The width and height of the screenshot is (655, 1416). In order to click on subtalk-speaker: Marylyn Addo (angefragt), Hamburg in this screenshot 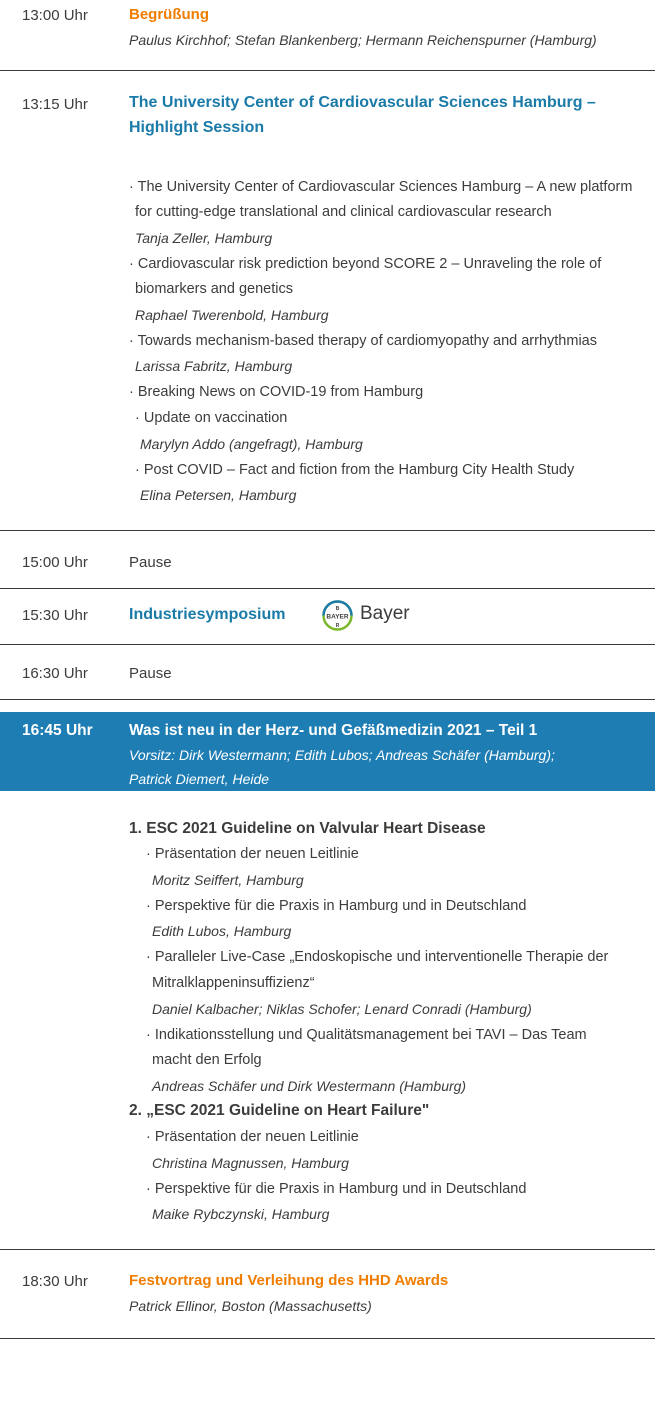, I will do `click(251, 444)`.